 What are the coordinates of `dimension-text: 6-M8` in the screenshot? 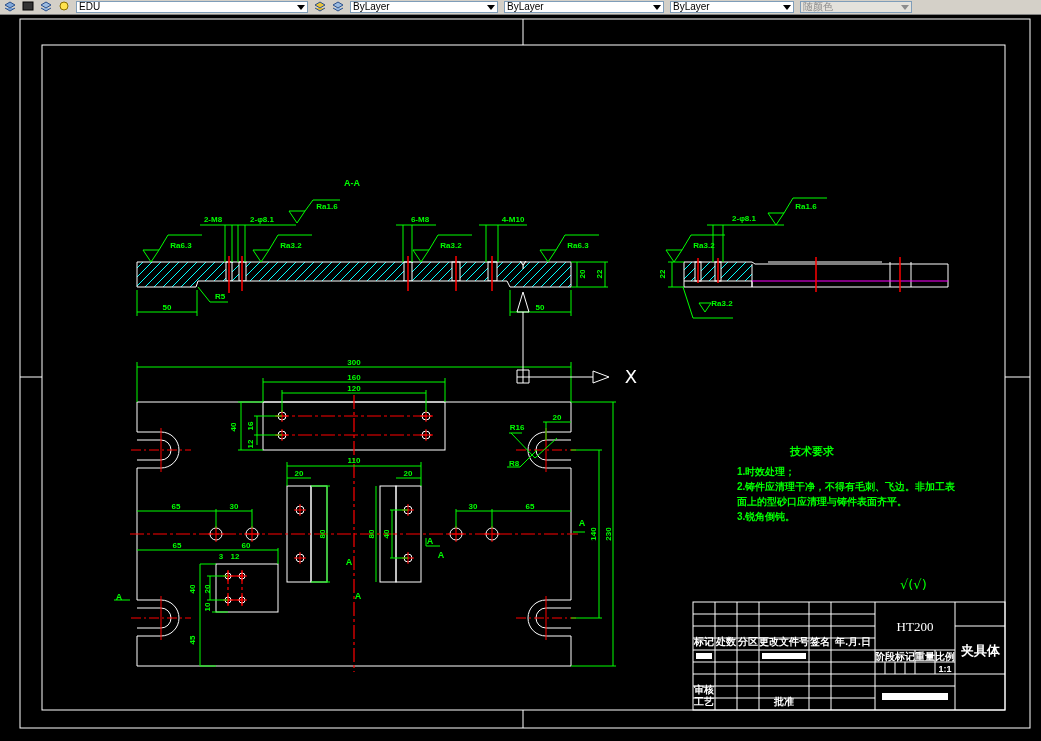 It's located at (420, 220).